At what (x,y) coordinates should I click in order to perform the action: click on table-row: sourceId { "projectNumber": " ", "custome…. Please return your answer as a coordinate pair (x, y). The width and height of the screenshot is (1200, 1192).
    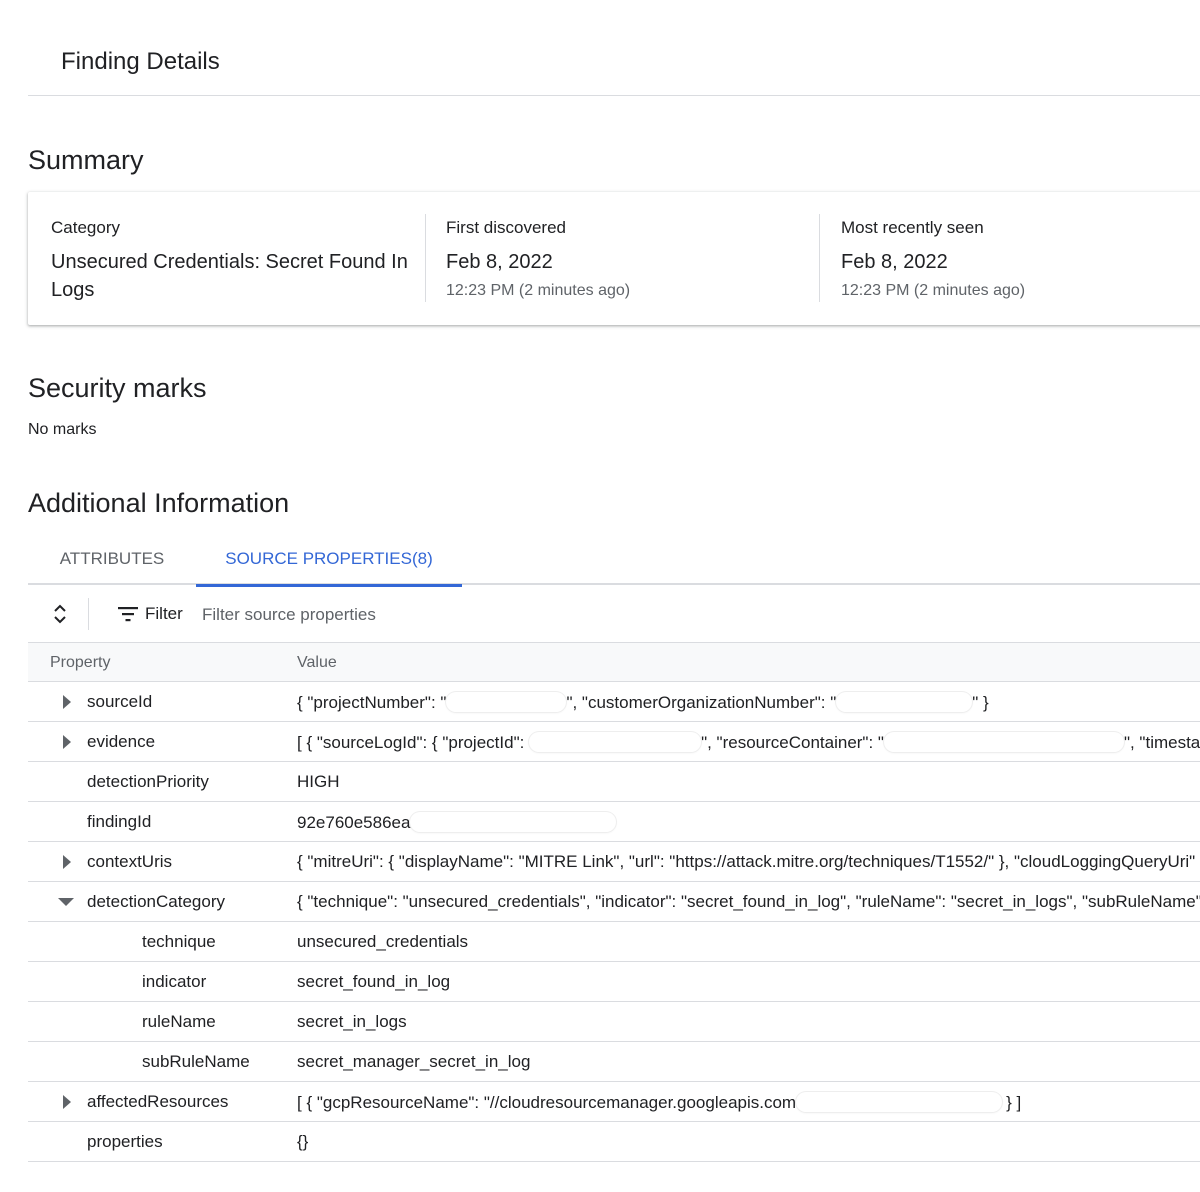
    Looking at the image, I should click on (614, 702).